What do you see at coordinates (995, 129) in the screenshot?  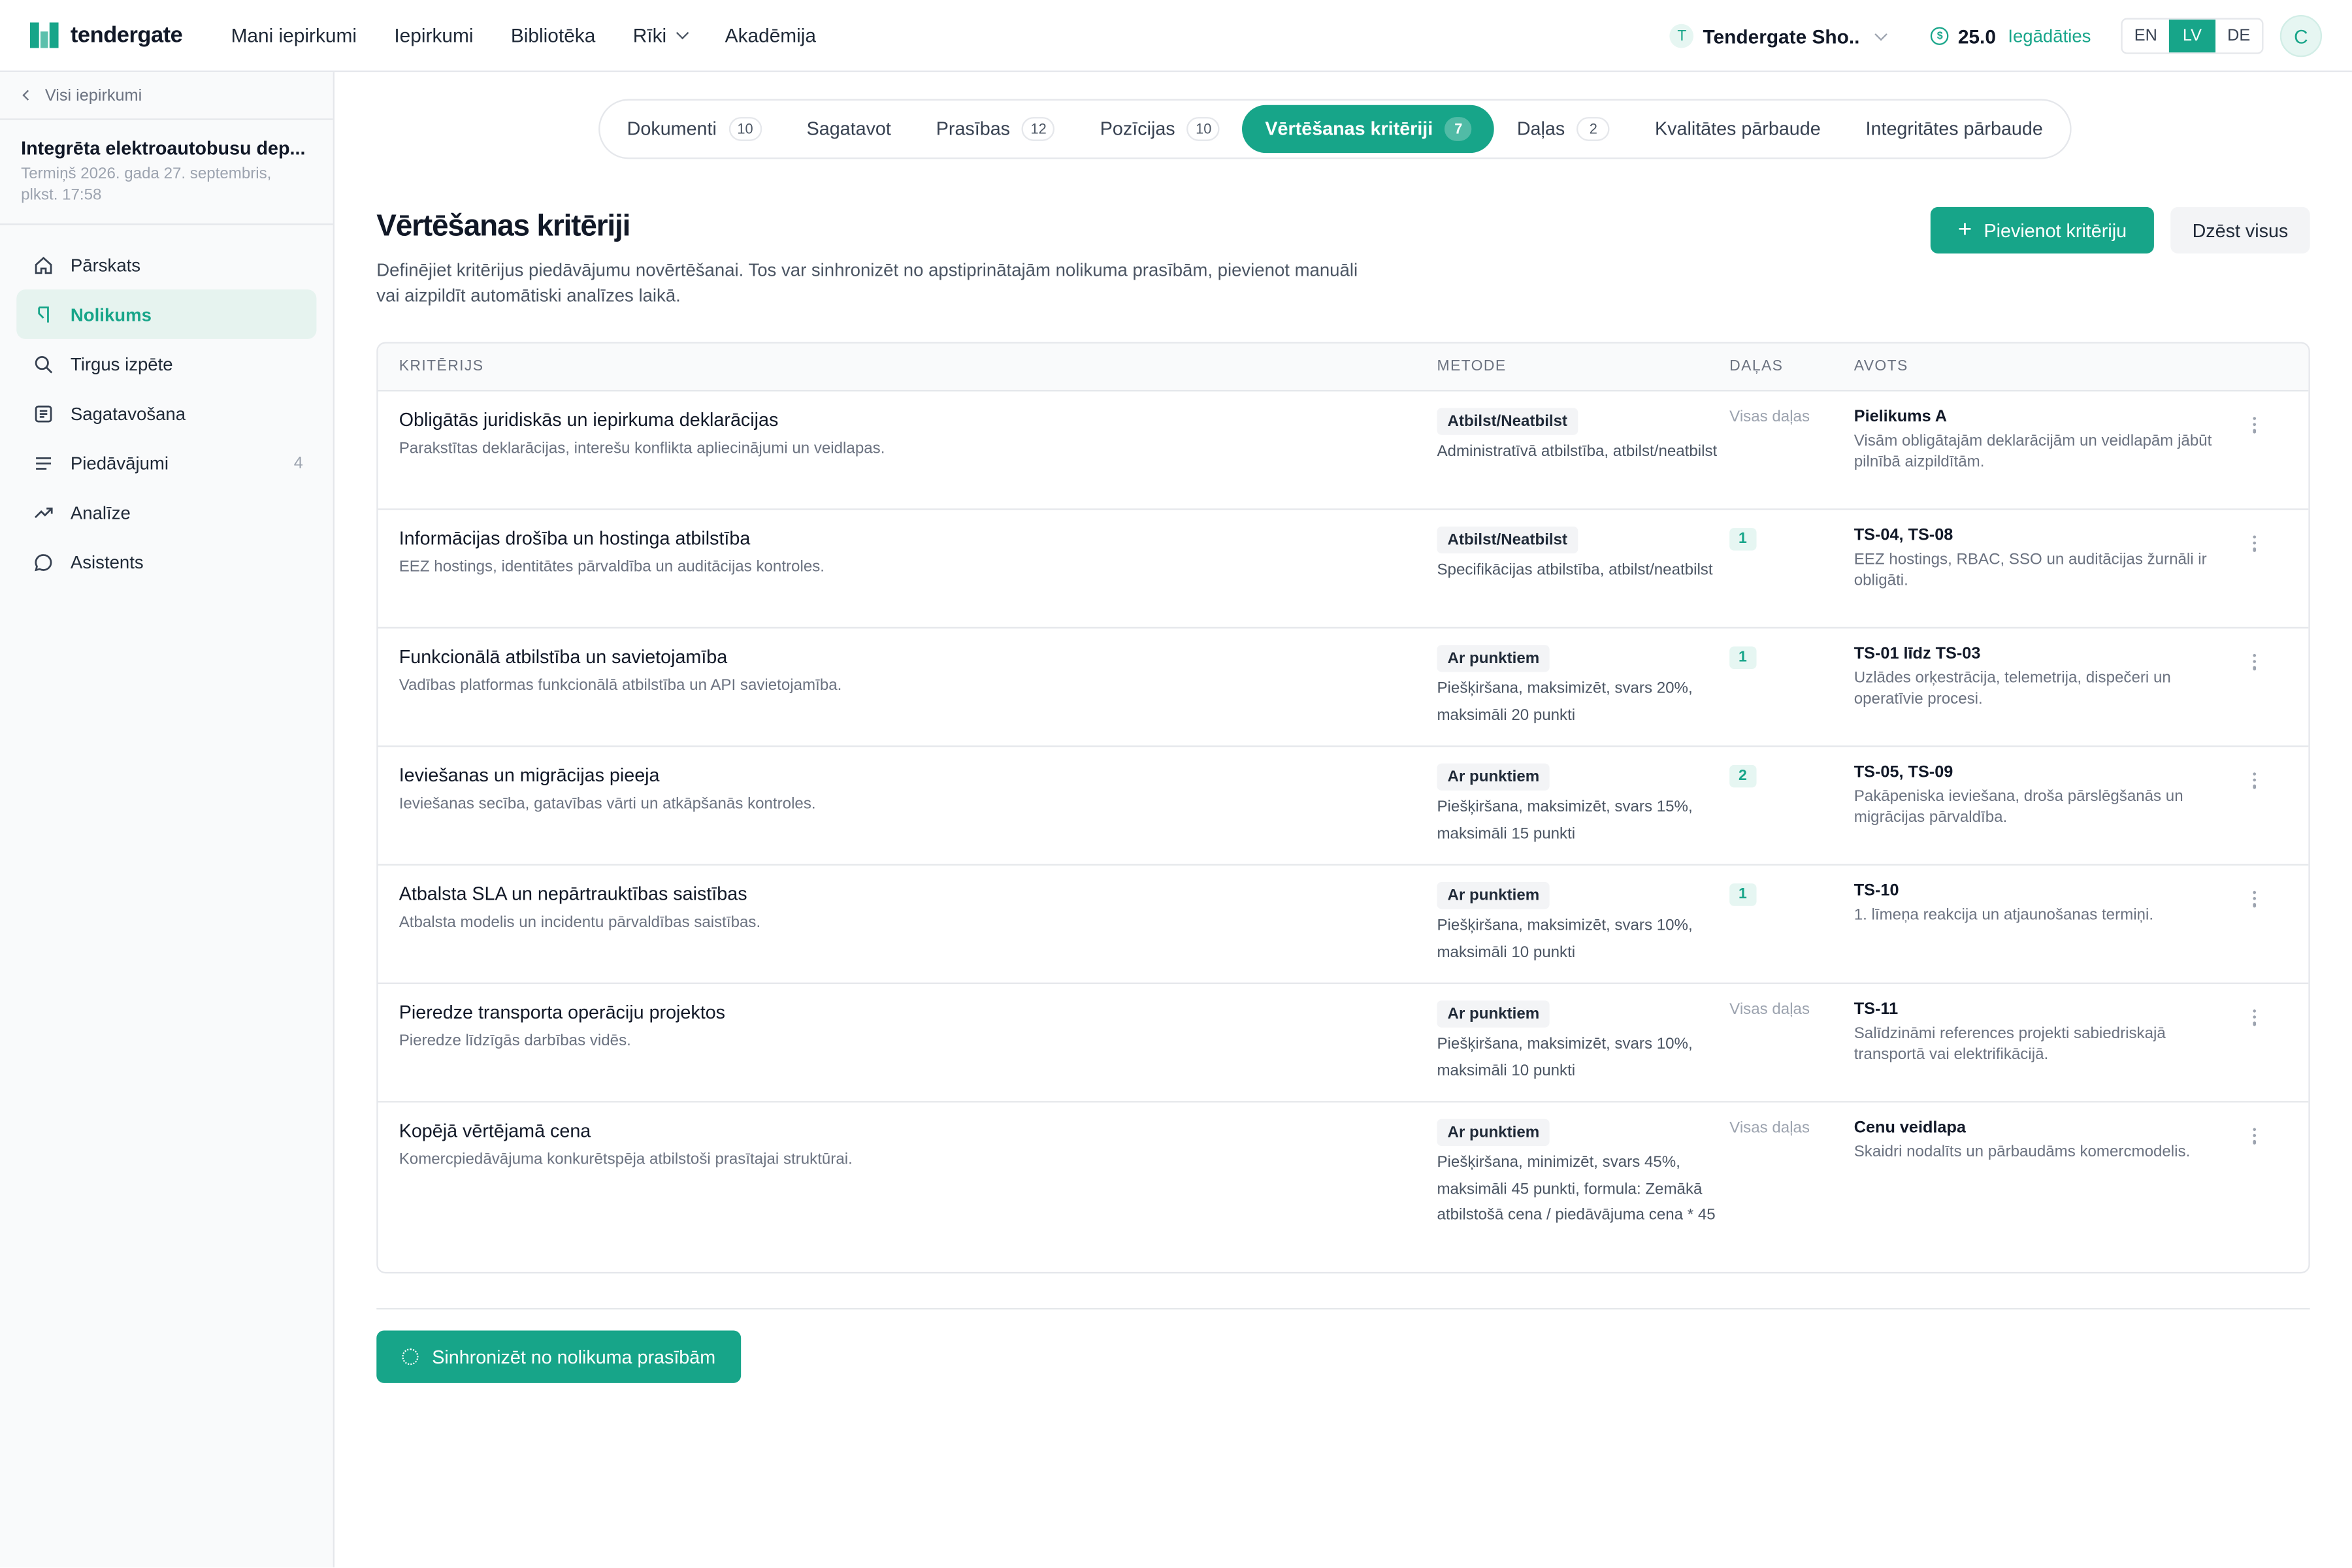 I see `tab-requirements: Prasības 12` at bounding box center [995, 129].